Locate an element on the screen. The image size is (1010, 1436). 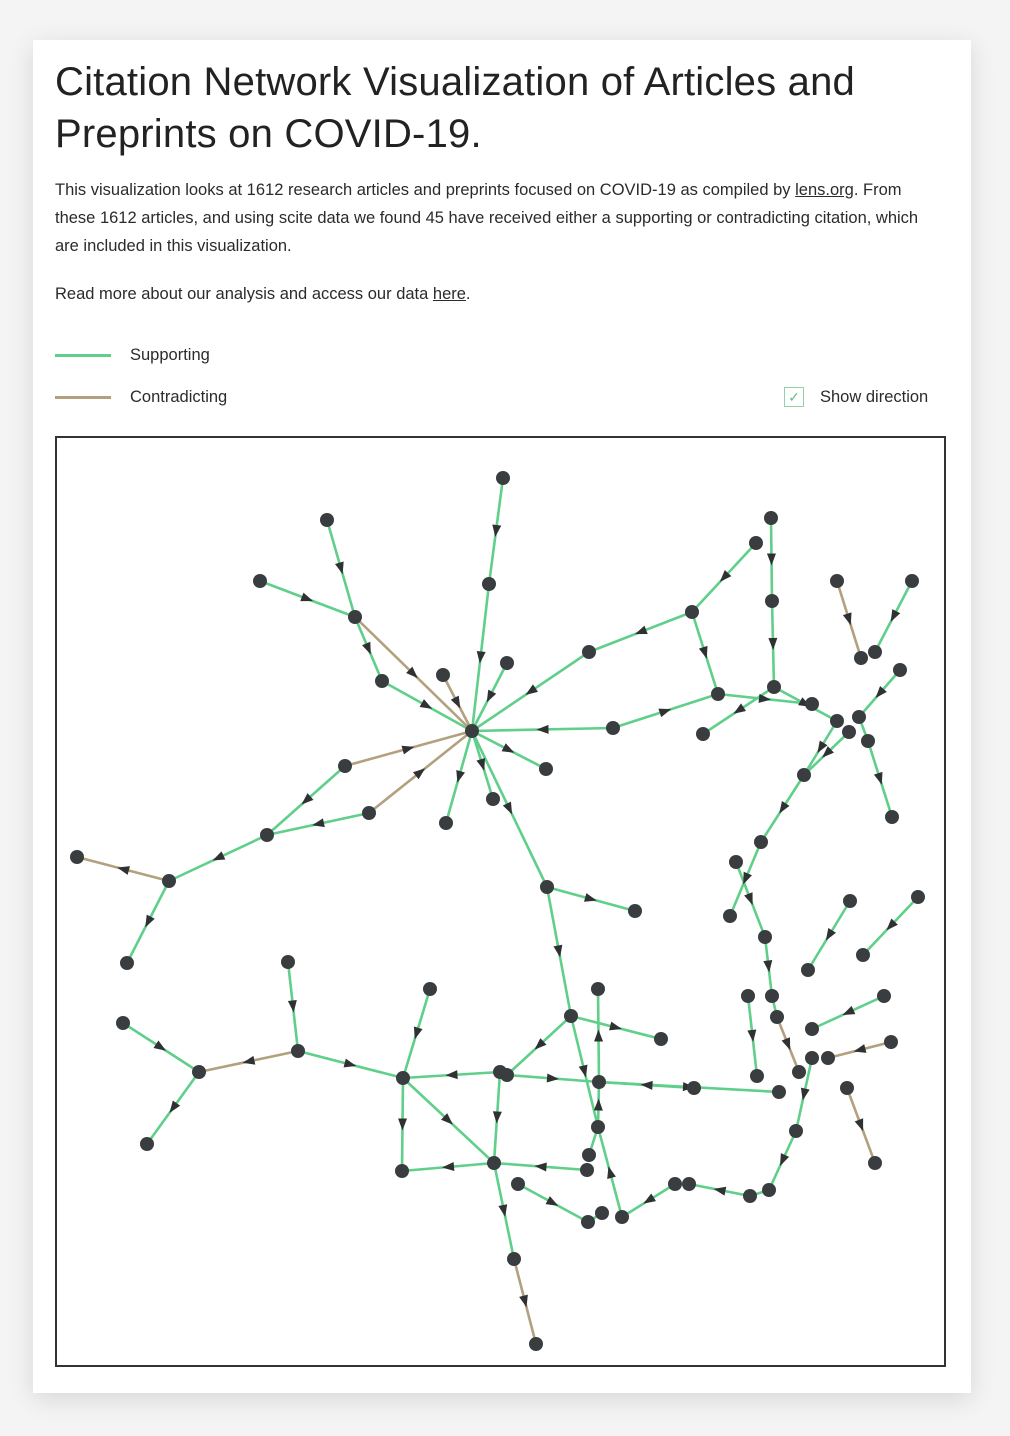
show-direction-checkbox: ✓ is located at coordinates (794, 397).